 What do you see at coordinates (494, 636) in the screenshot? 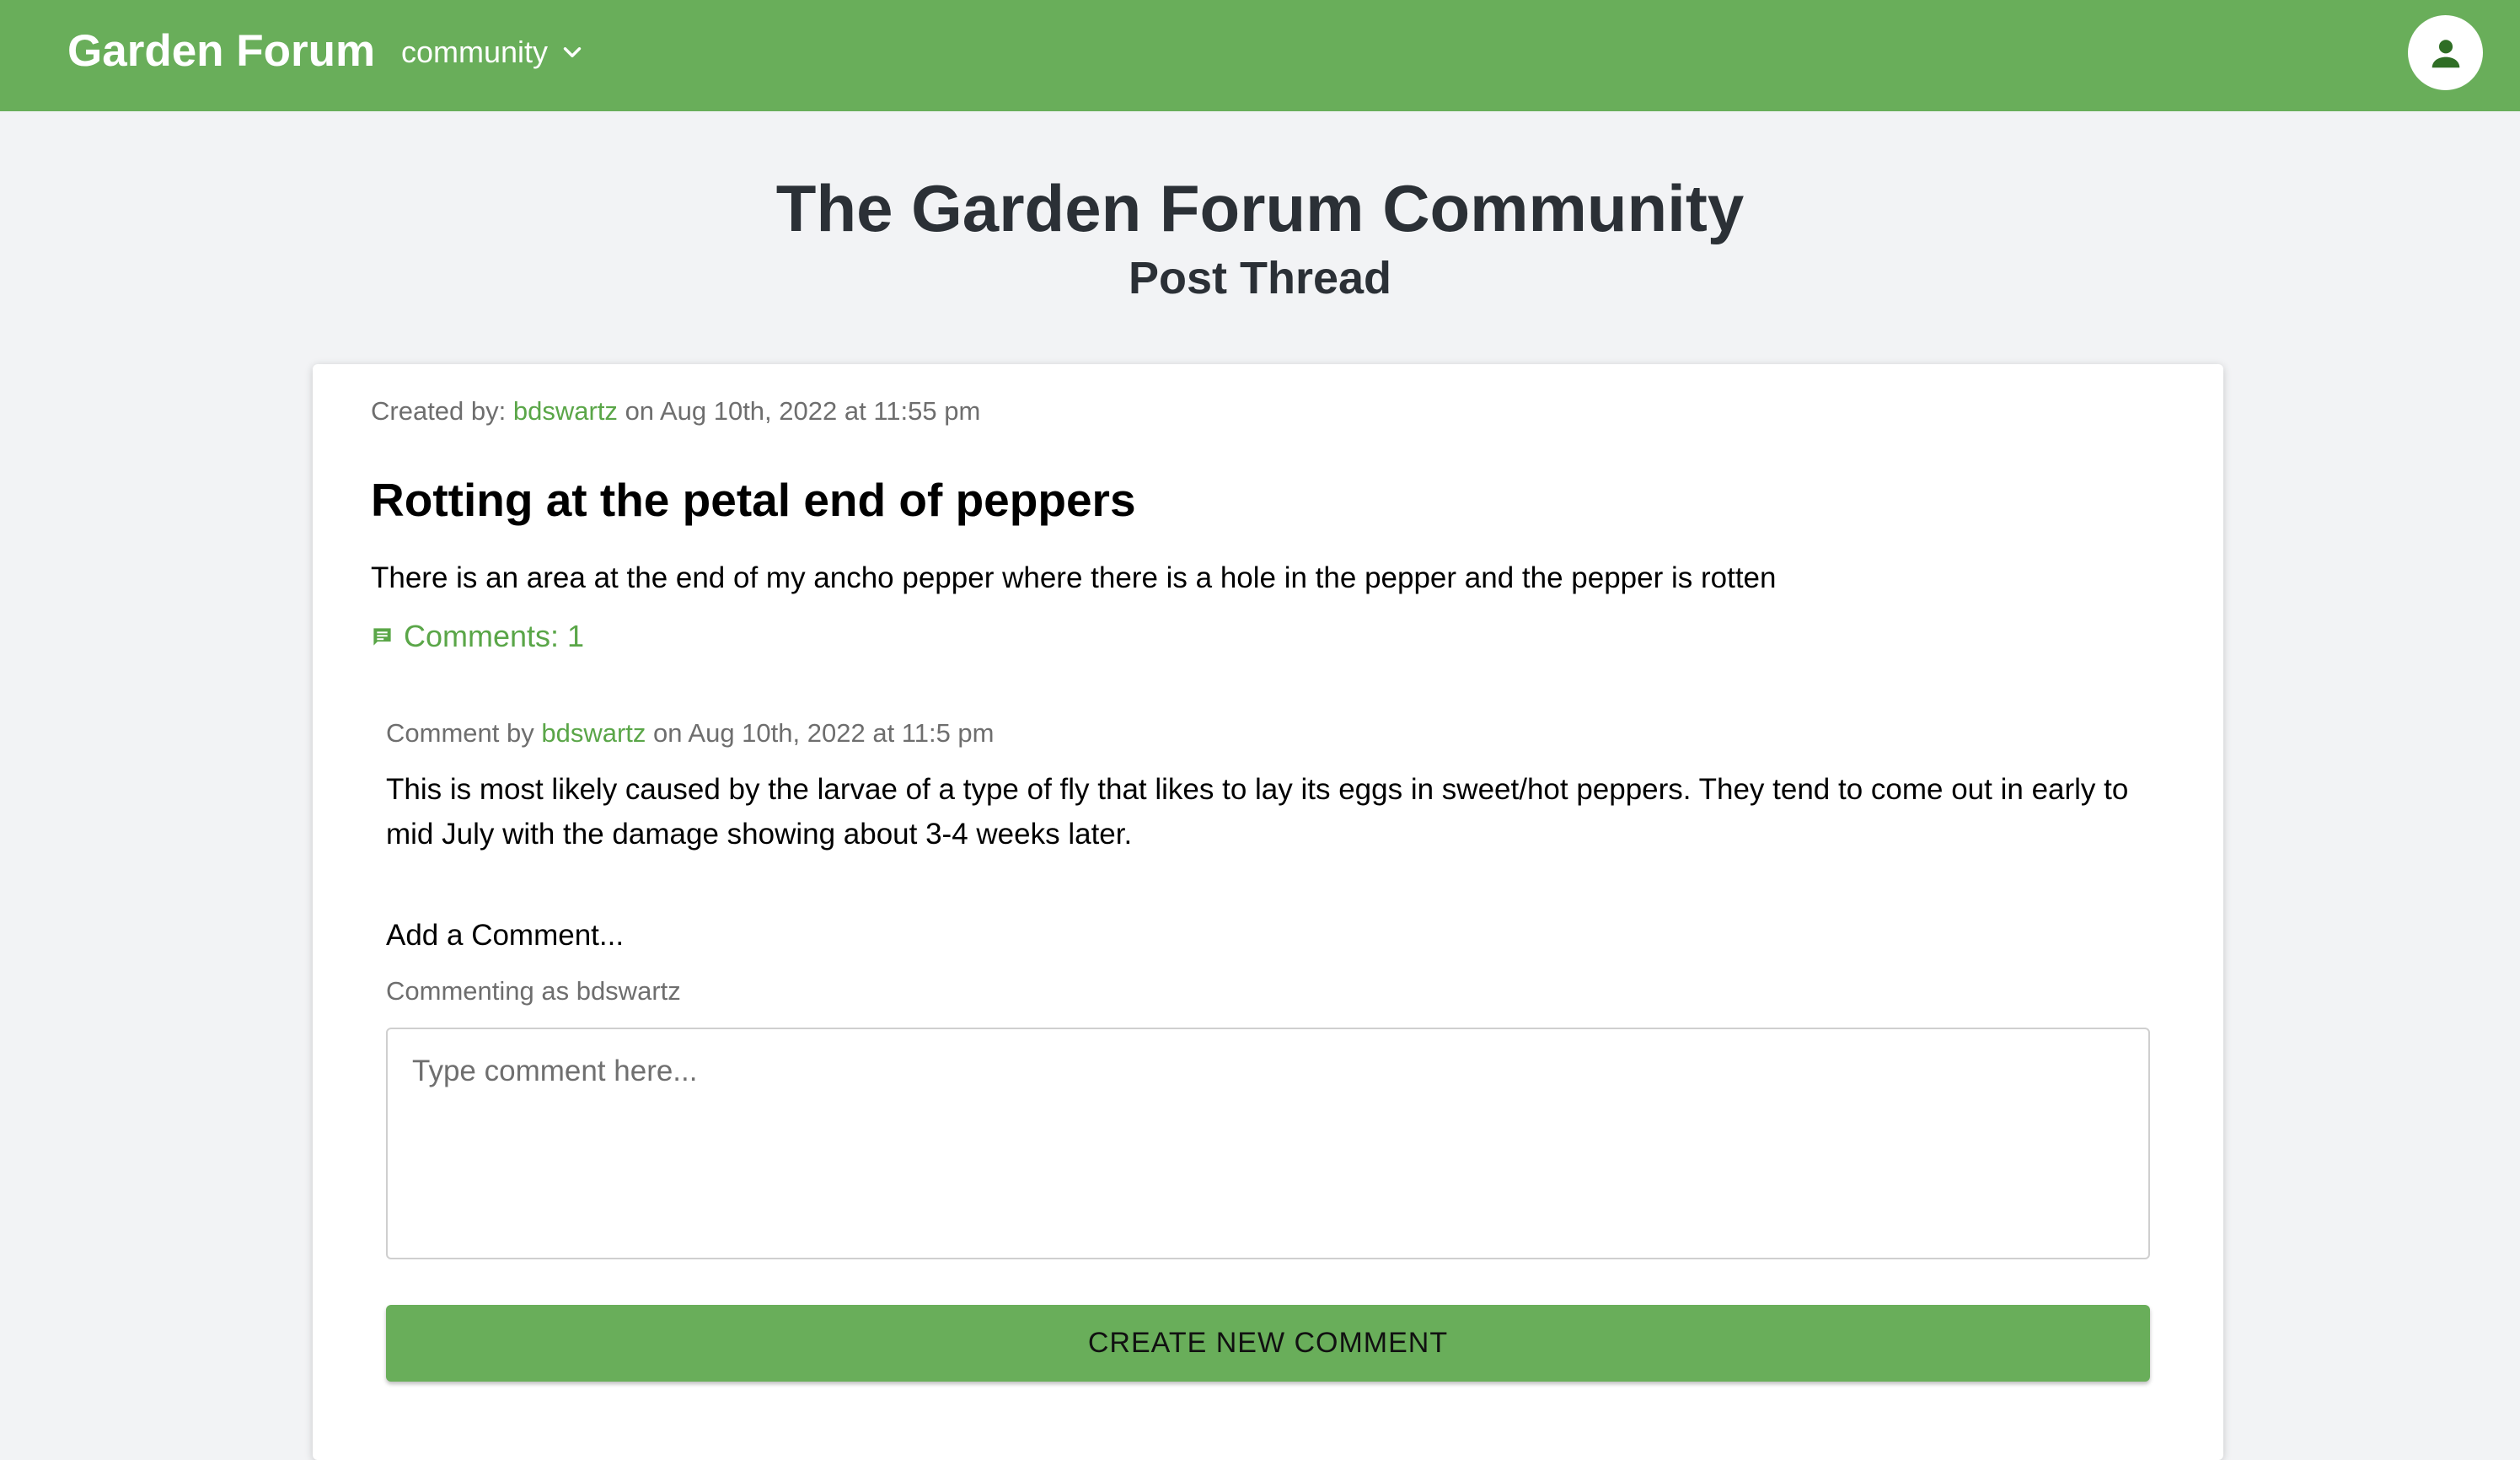
I see `comments-count-label: Comments: 1` at bounding box center [494, 636].